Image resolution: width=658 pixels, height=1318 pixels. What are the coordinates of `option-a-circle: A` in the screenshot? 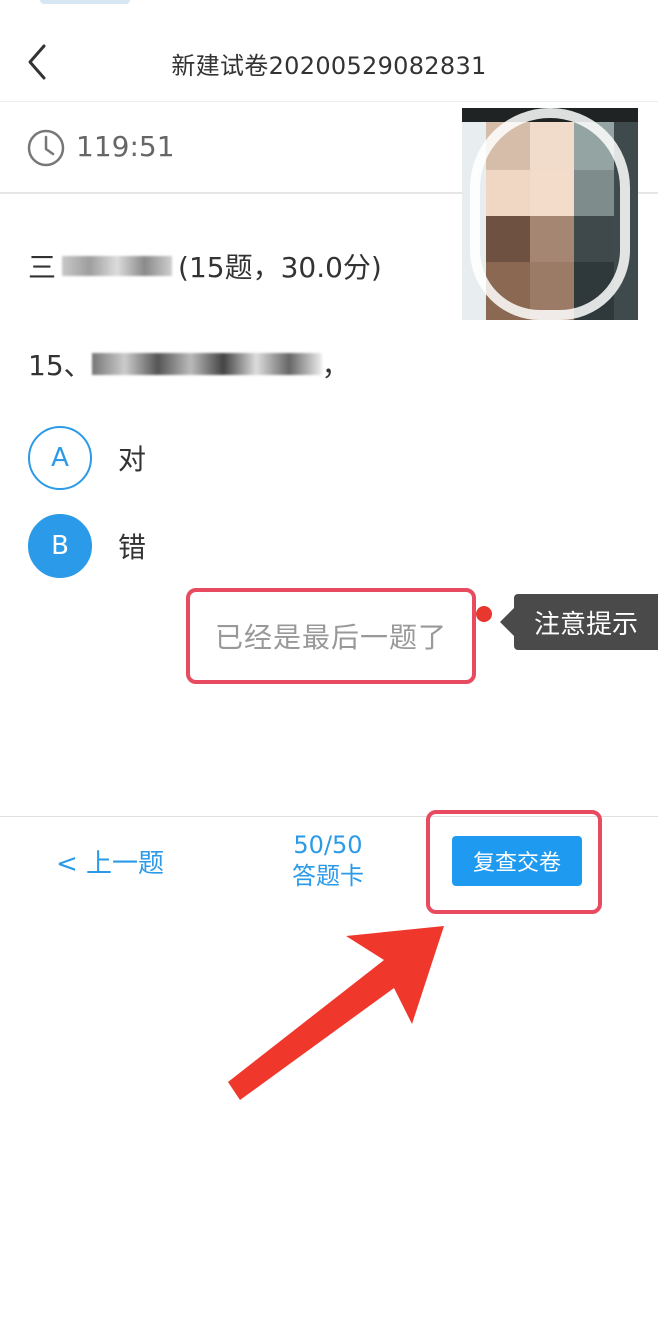 It's located at (60, 458).